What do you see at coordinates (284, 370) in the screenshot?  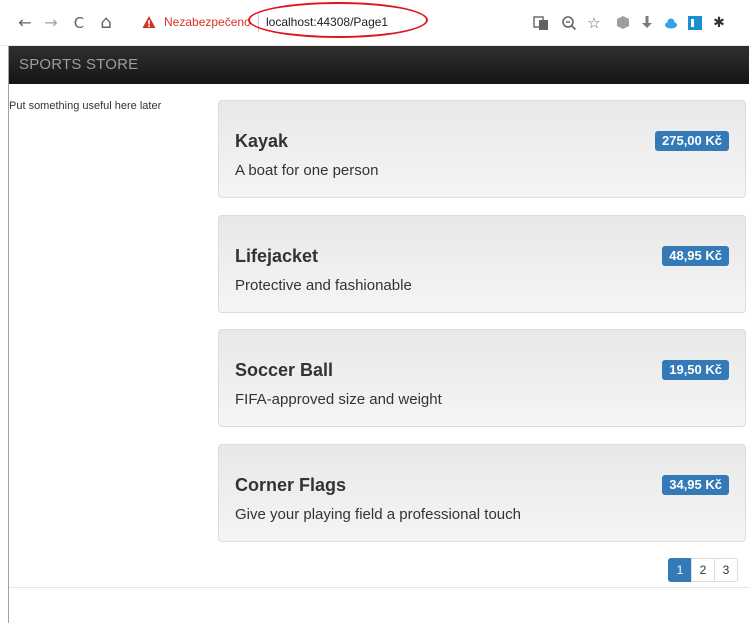 I see `product-name: Soccer Ball` at bounding box center [284, 370].